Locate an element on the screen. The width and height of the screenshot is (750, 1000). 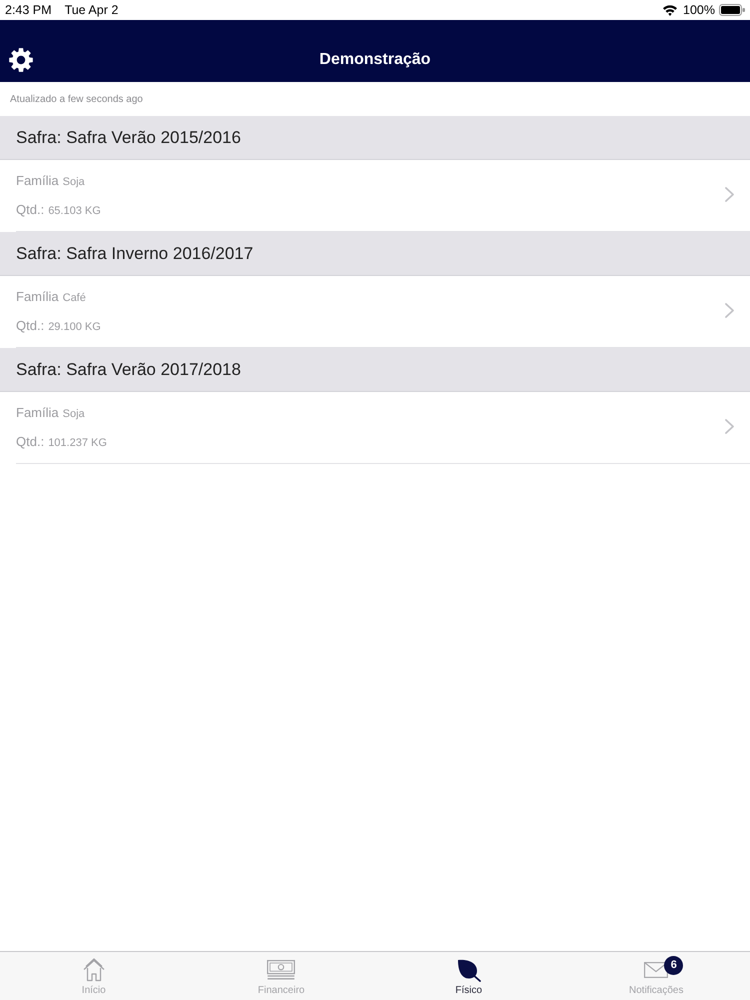
wifi-icon is located at coordinates (670, 10).